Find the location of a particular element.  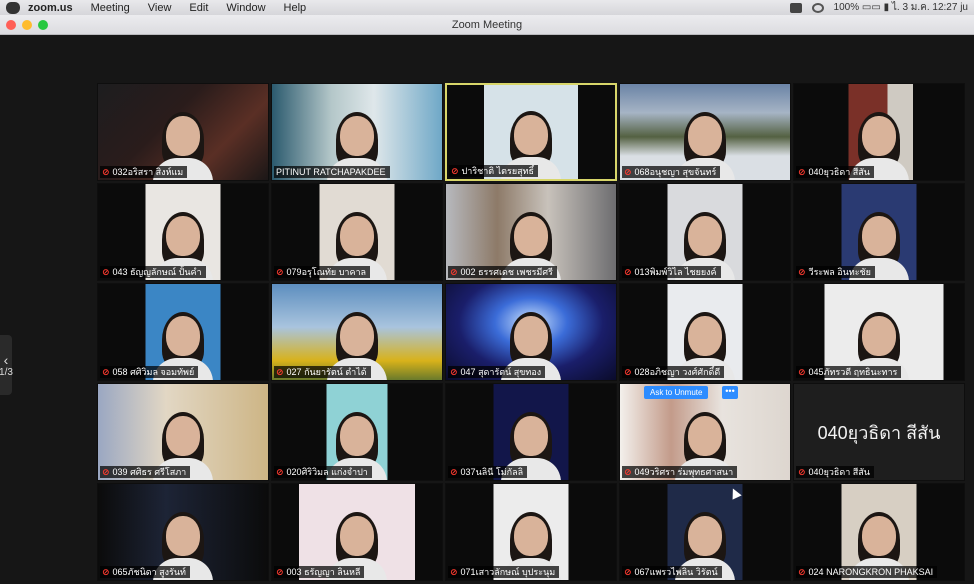

ask-to-unmute-button: Ask to Unmute is located at coordinates (676, 392).